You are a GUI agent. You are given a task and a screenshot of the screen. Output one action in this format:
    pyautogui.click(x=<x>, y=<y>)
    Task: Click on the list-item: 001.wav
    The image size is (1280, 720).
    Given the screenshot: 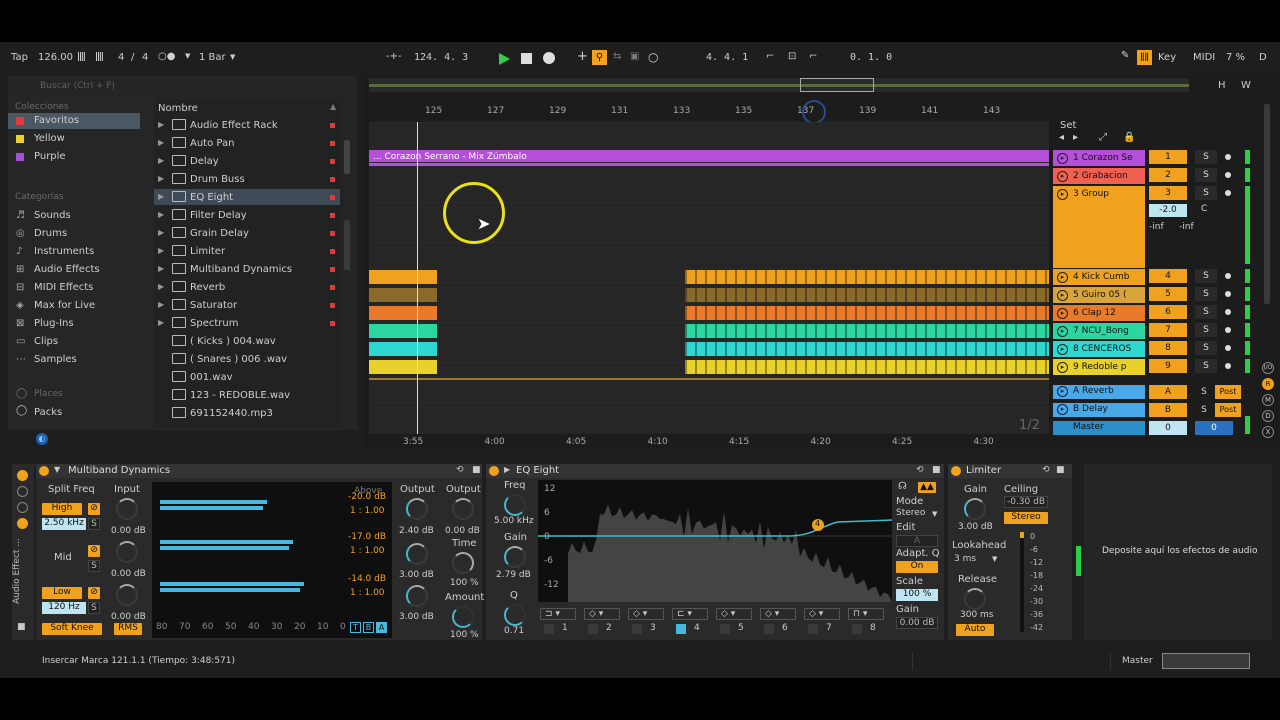 What is the action you would take?
    pyautogui.click(x=211, y=377)
    